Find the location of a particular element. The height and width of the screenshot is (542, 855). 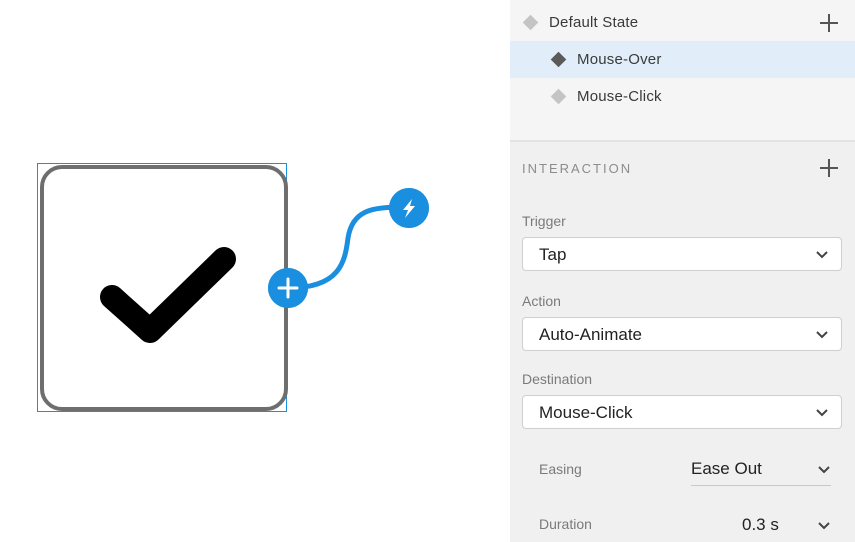

checkbox-component is located at coordinates (164, 288).